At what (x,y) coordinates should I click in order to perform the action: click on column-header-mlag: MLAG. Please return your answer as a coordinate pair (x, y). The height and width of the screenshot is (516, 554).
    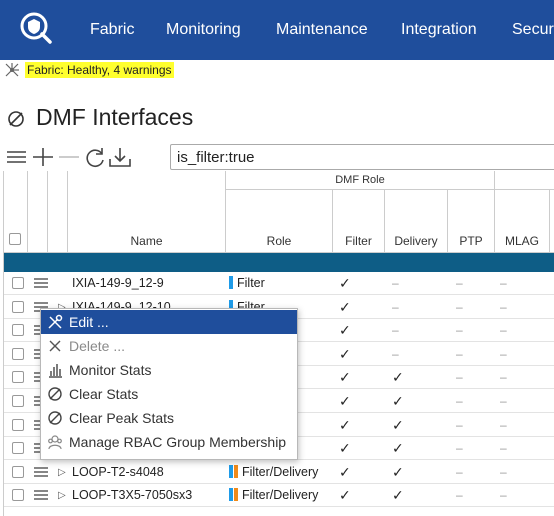
    Looking at the image, I should click on (522, 221).